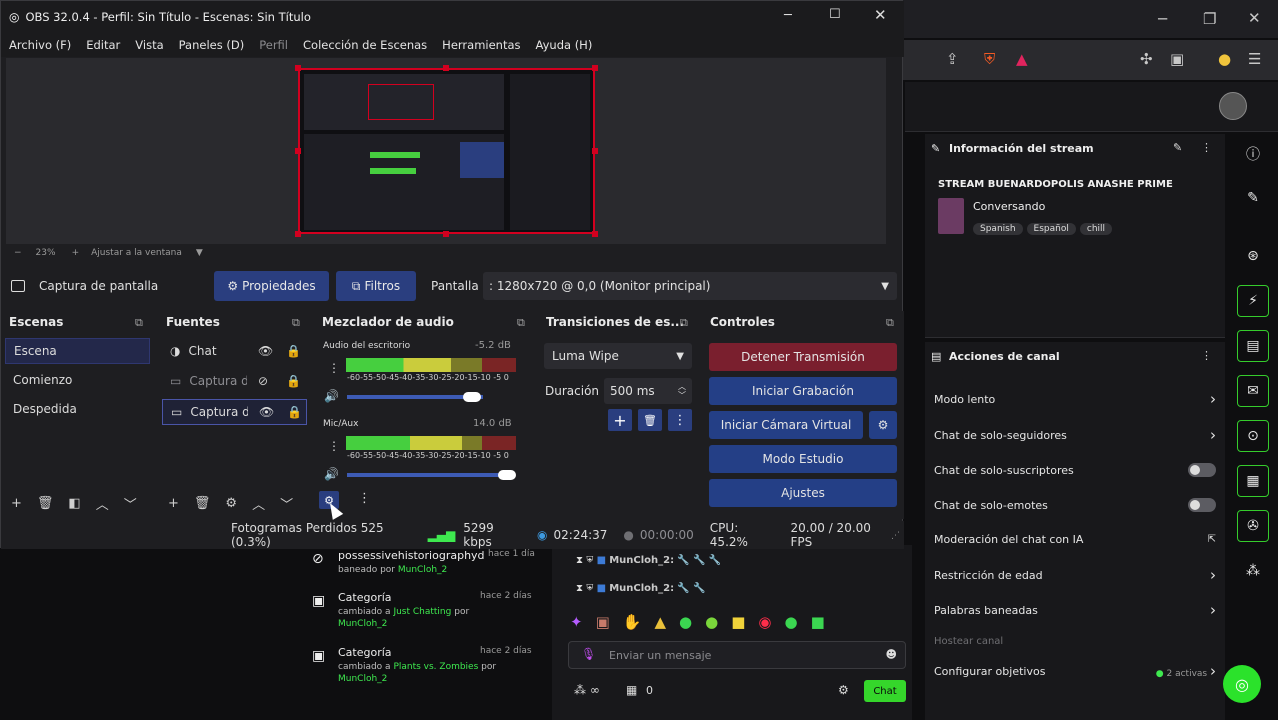 The height and width of the screenshot is (720, 1278). What do you see at coordinates (648, 560) in the screenshot?
I see `chat-message: ⧗ ⛨ ■ MunCloh_2: 🔧 🔧 🔧` at bounding box center [648, 560].